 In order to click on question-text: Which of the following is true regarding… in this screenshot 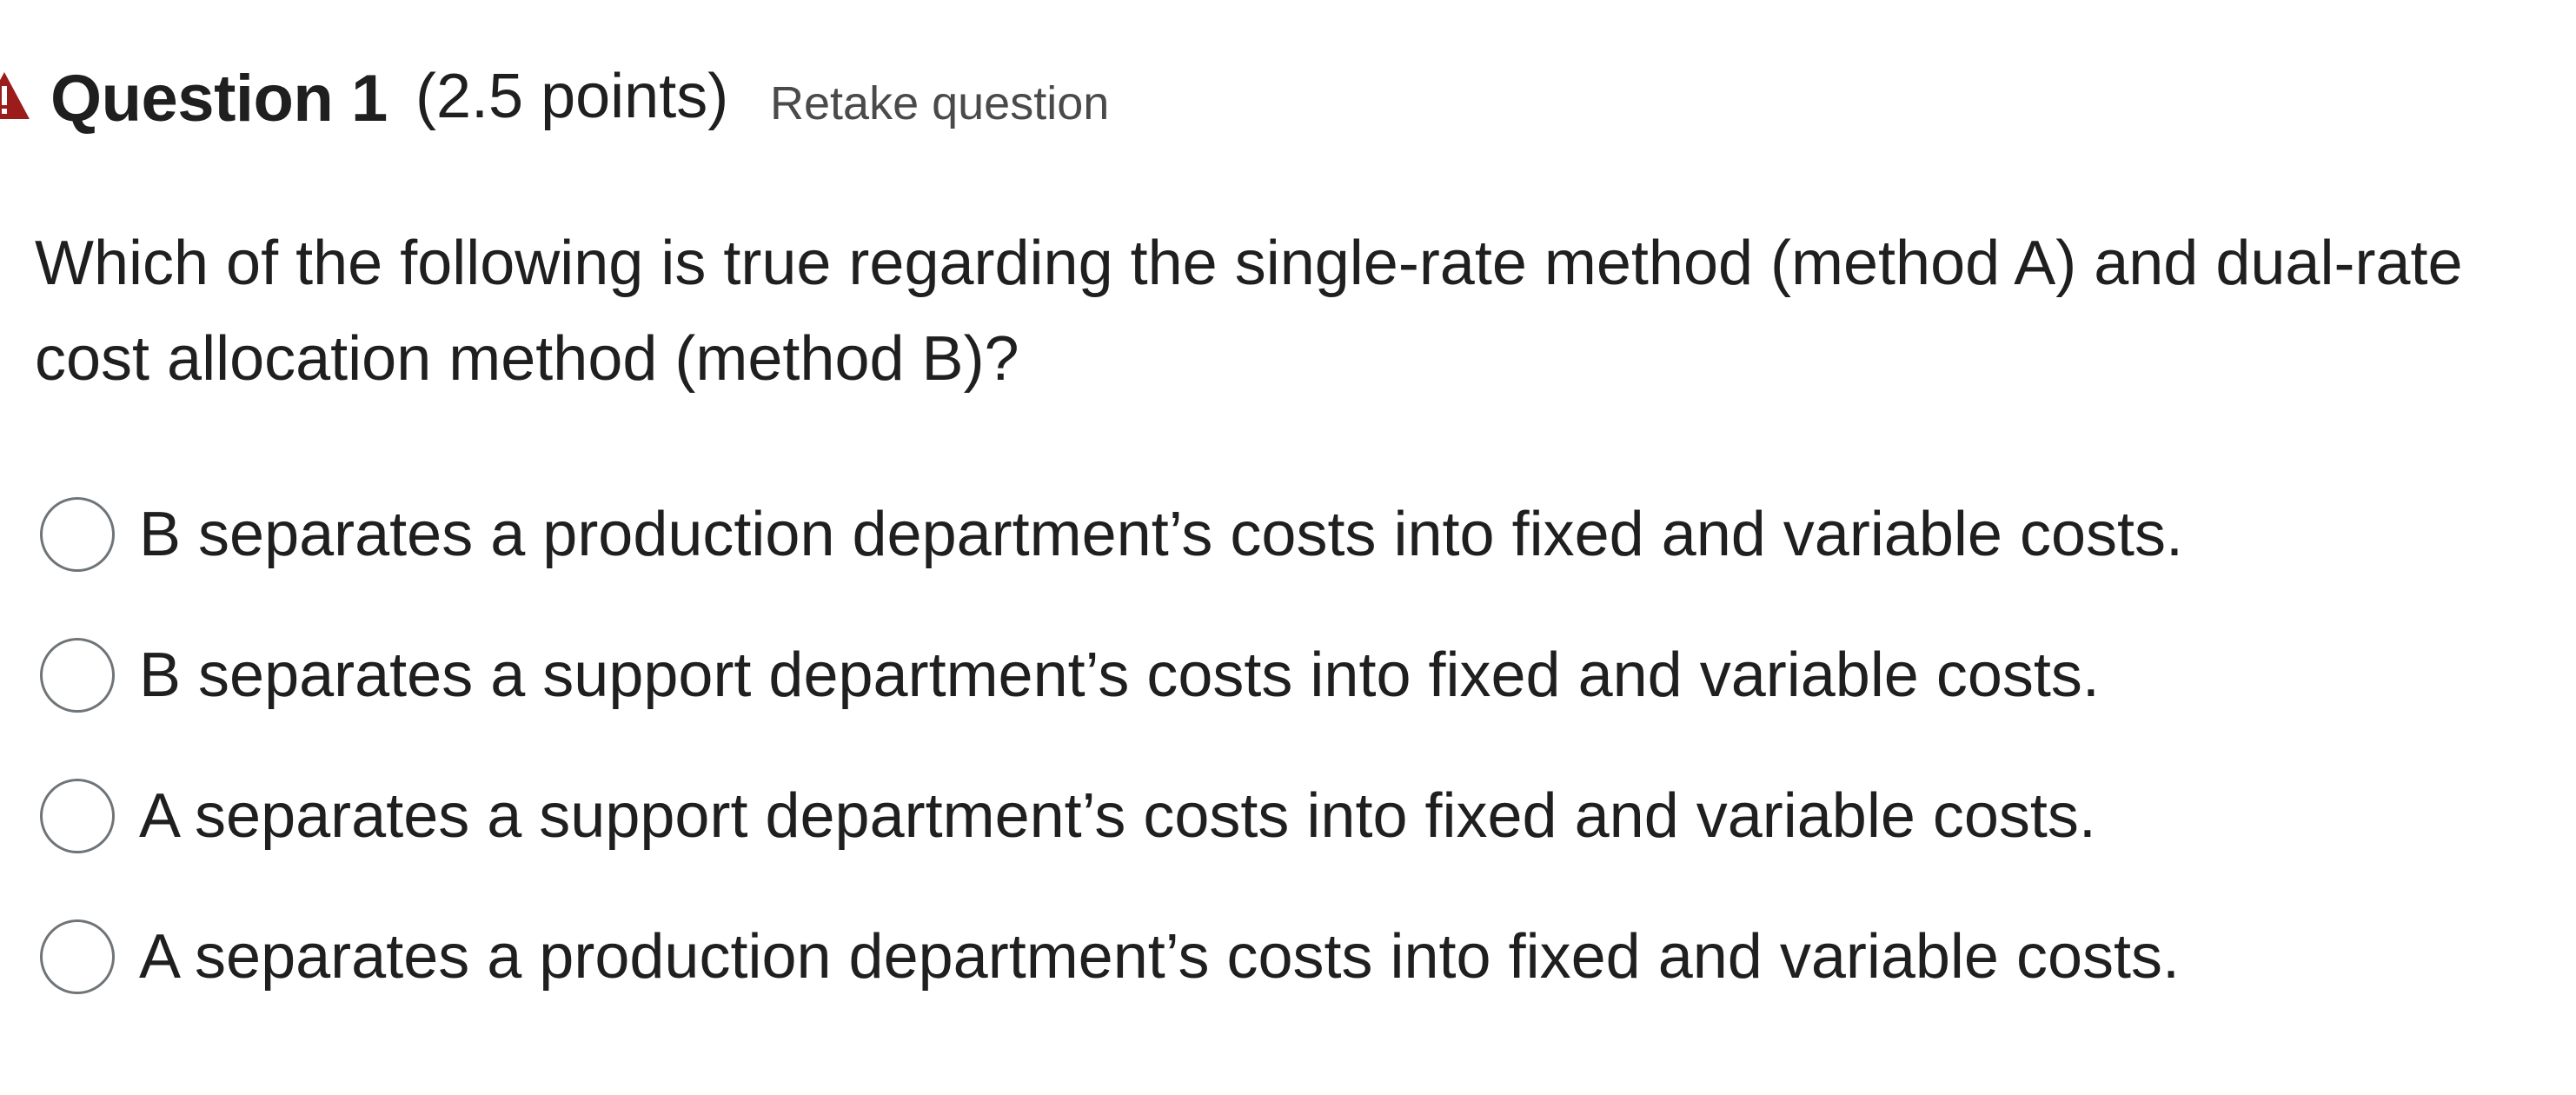, I will do `click(1249, 311)`.